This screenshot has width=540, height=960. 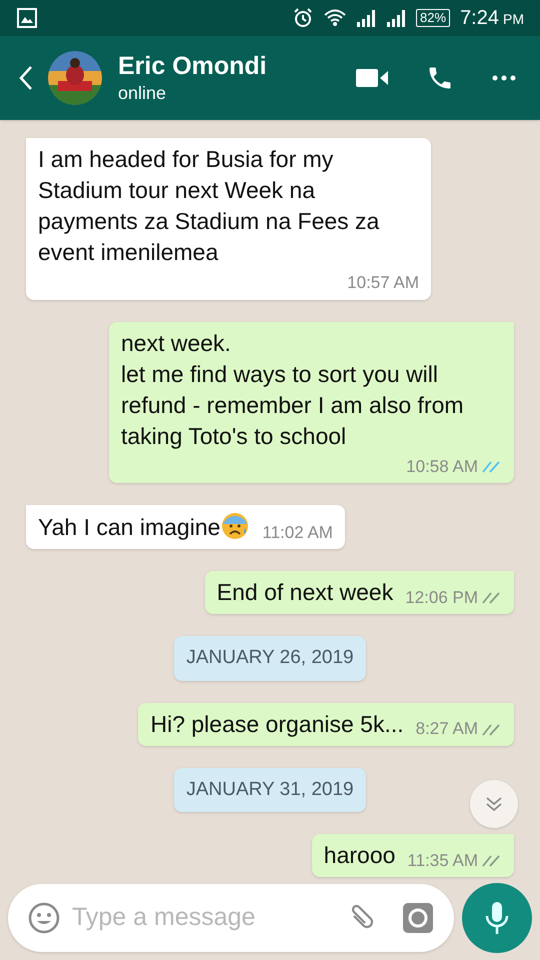 What do you see at coordinates (305, 592) in the screenshot?
I see `message-text: End of next week` at bounding box center [305, 592].